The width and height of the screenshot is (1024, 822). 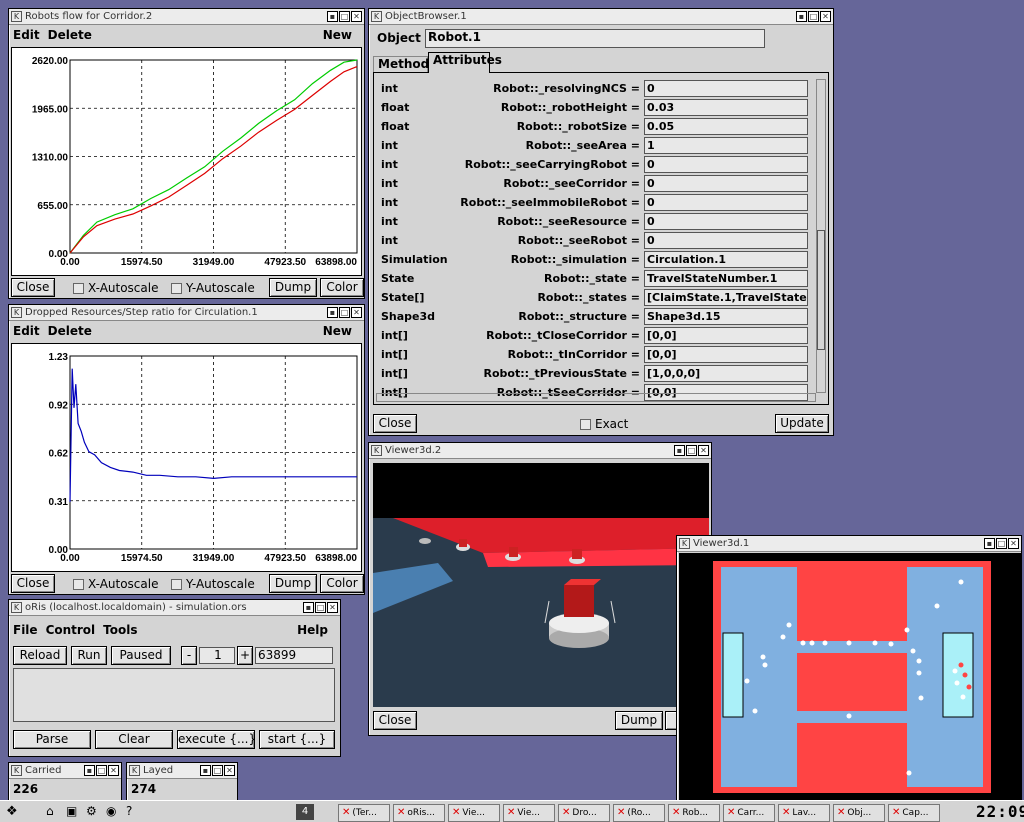 What do you see at coordinates (726, 107) in the screenshot?
I see `attribute-value-field: 0.03` at bounding box center [726, 107].